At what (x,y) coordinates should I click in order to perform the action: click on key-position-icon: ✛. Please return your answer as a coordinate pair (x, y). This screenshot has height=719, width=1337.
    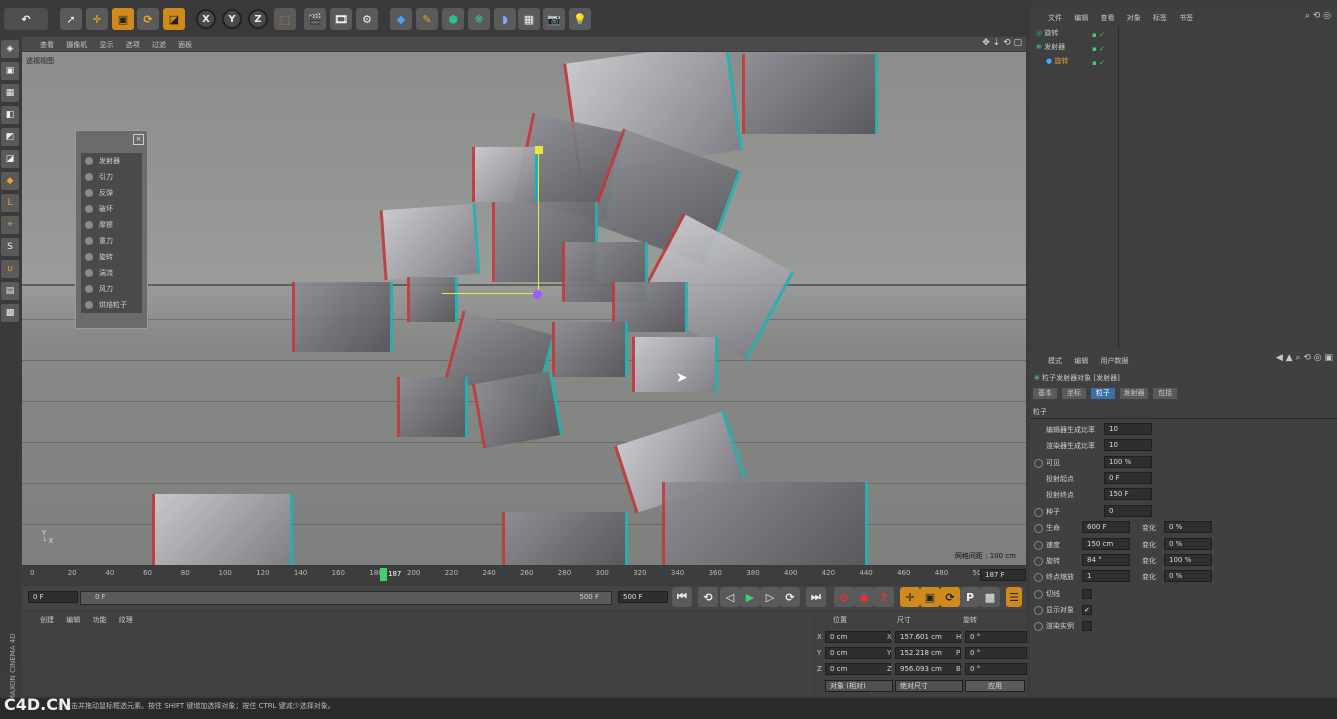
    Looking at the image, I should click on (910, 597).